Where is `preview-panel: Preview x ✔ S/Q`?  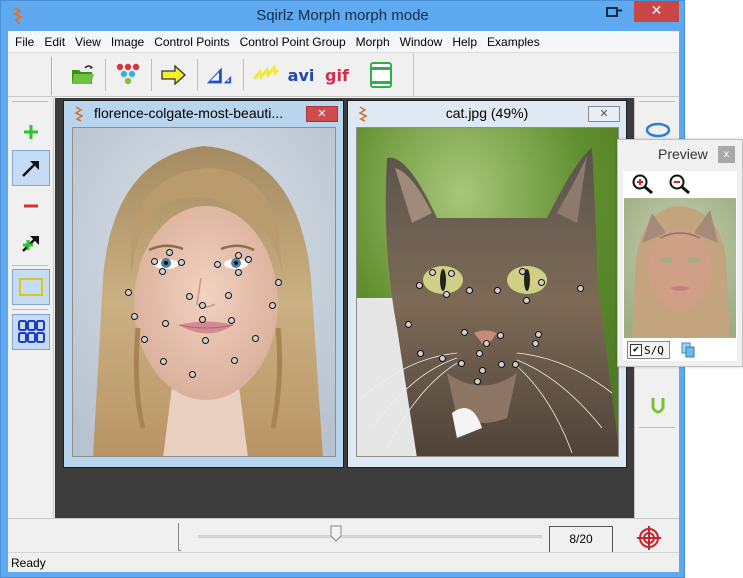
preview-panel: Preview x ✔ S/Q is located at coordinates (680, 253).